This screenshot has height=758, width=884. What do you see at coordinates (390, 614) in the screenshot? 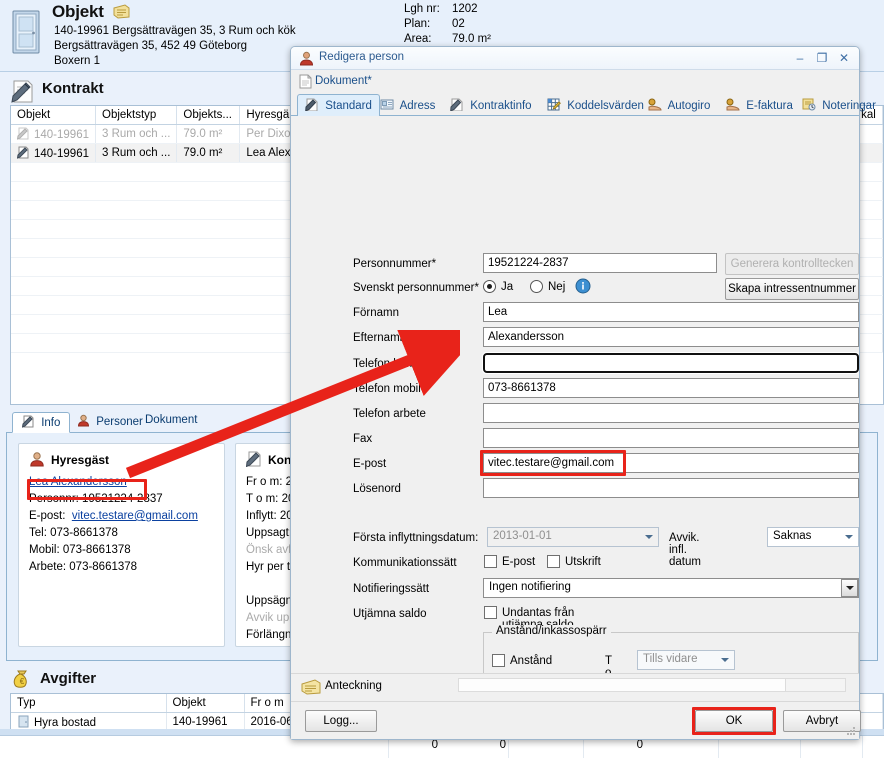
I see `utjamna-saldo-label: Utjämna saldo` at bounding box center [390, 614].